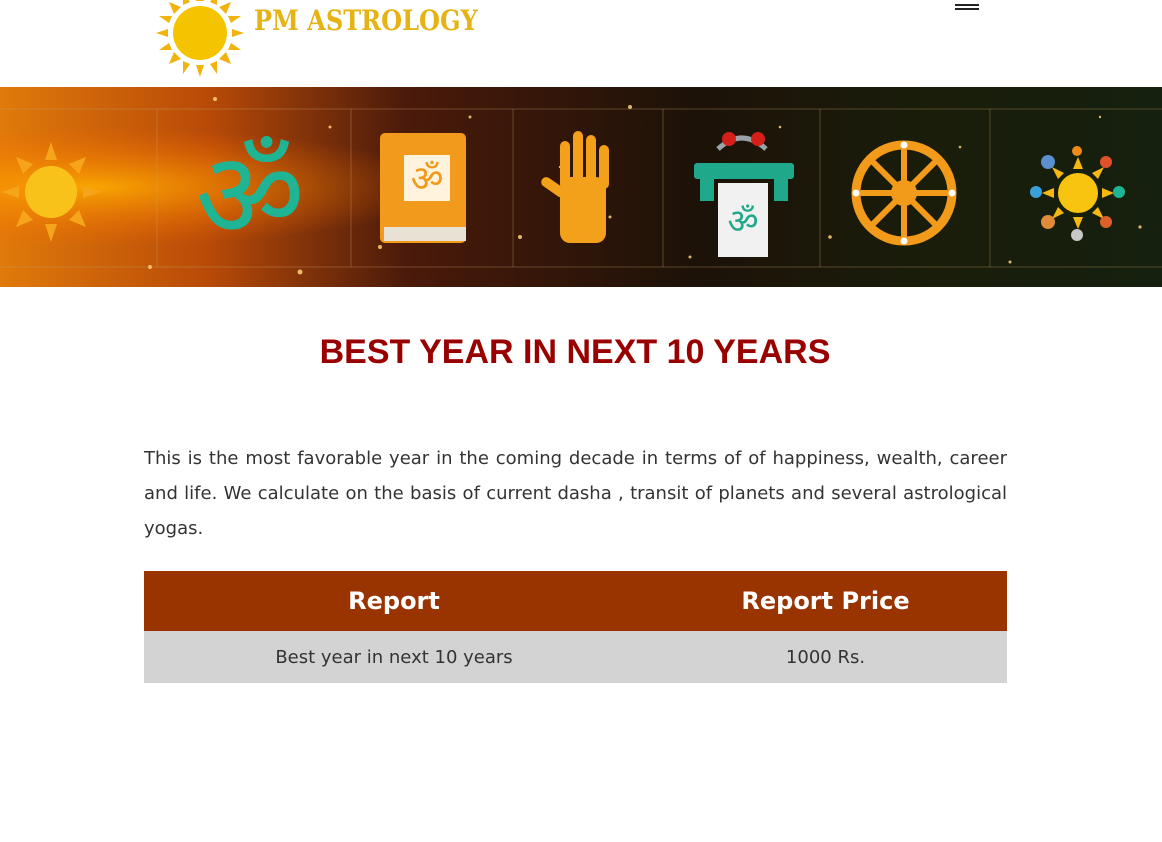 This screenshot has height=842, width=1162. What do you see at coordinates (825, 657) in the screenshot?
I see `report-price-cell: 1000 Rs.` at bounding box center [825, 657].